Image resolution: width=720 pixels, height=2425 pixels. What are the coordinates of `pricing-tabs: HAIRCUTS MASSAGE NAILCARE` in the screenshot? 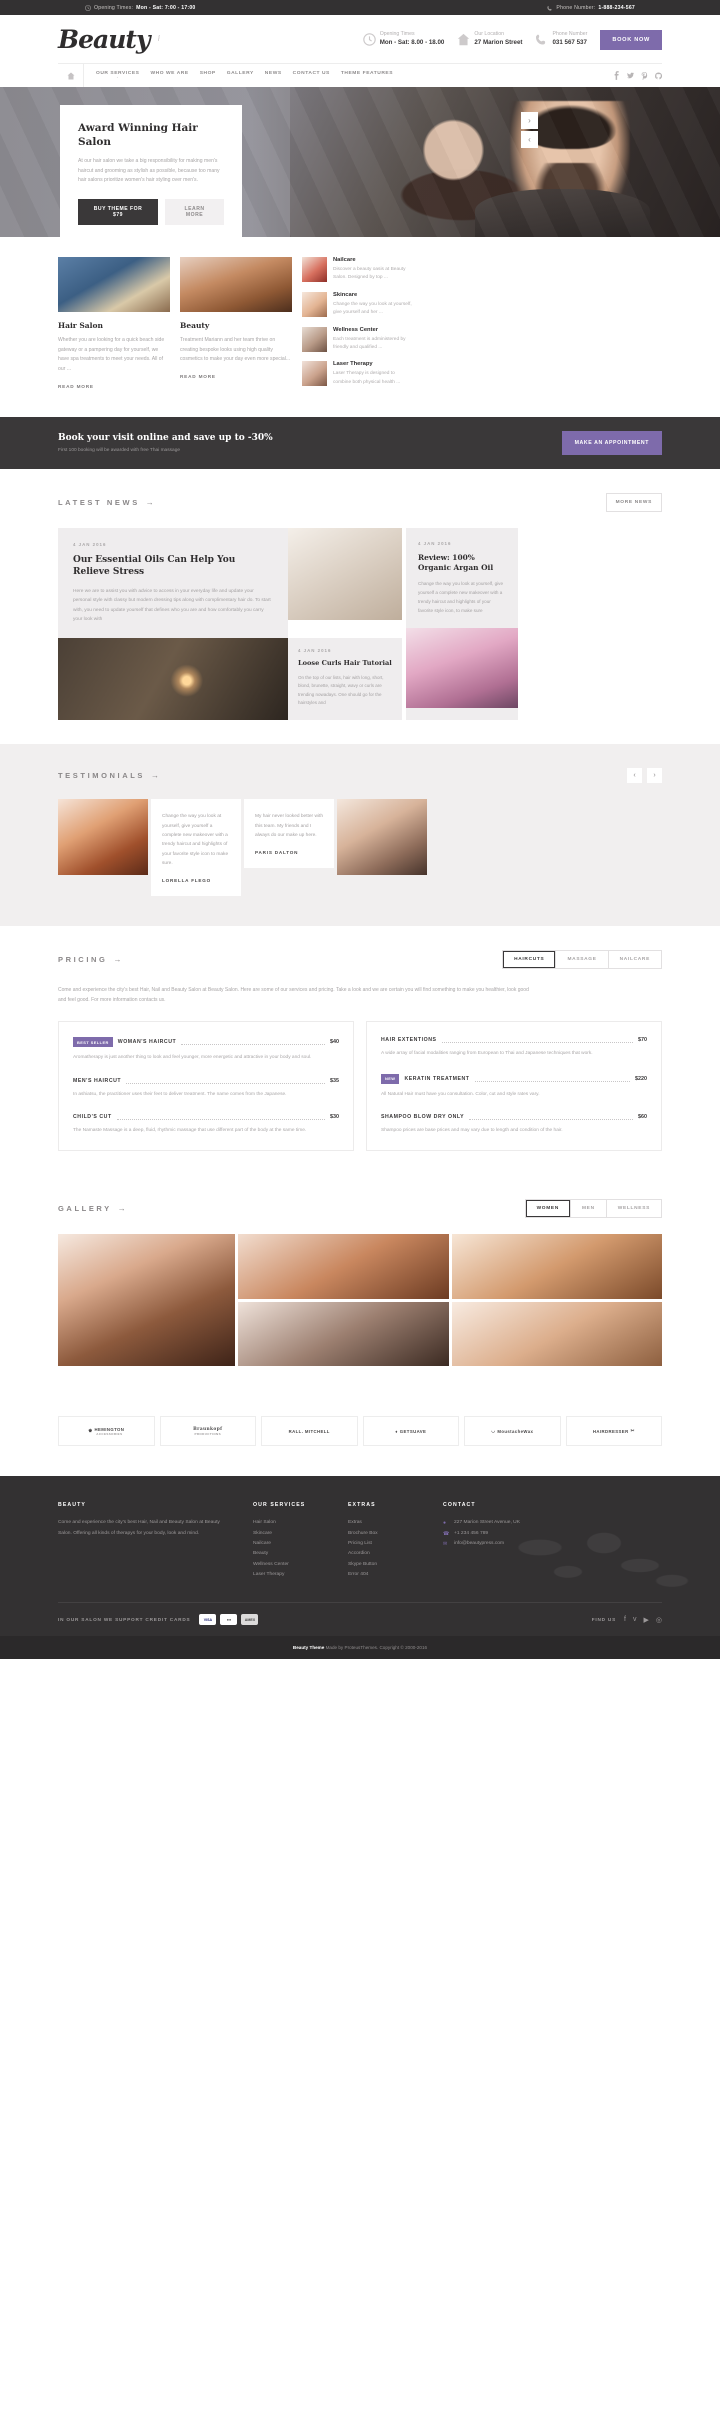 It's located at (582, 960).